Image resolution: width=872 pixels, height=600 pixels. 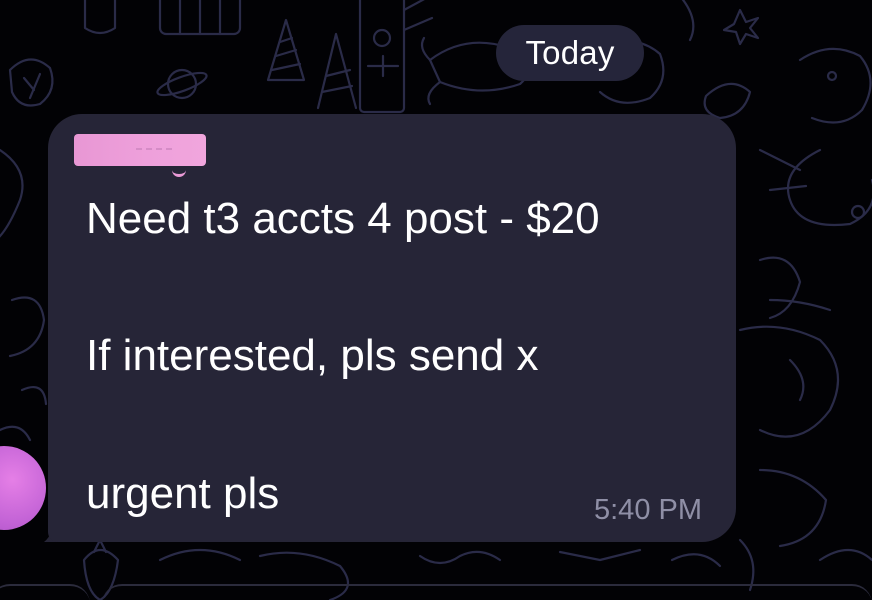 What do you see at coordinates (570, 53) in the screenshot?
I see `date-separator-pill: Today` at bounding box center [570, 53].